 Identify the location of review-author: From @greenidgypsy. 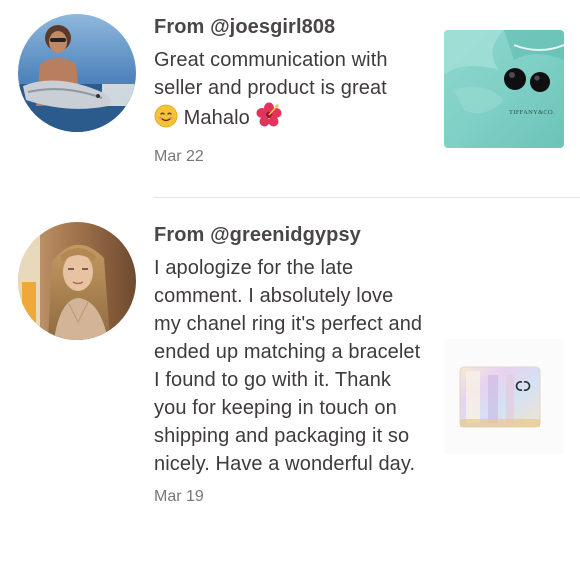
(289, 235).